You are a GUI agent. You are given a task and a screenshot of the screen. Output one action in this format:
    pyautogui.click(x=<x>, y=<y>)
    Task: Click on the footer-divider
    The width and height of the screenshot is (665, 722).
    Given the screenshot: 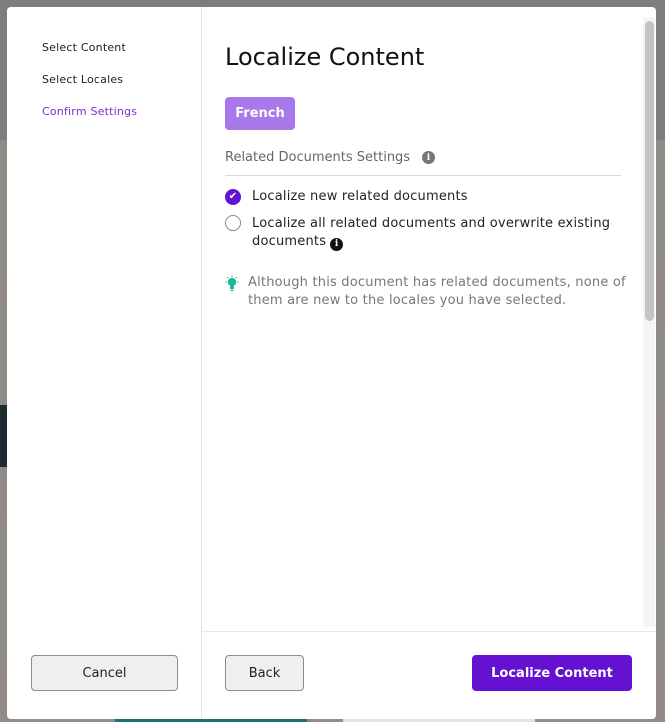 What is the action you would take?
    pyautogui.click(x=429, y=631)
    